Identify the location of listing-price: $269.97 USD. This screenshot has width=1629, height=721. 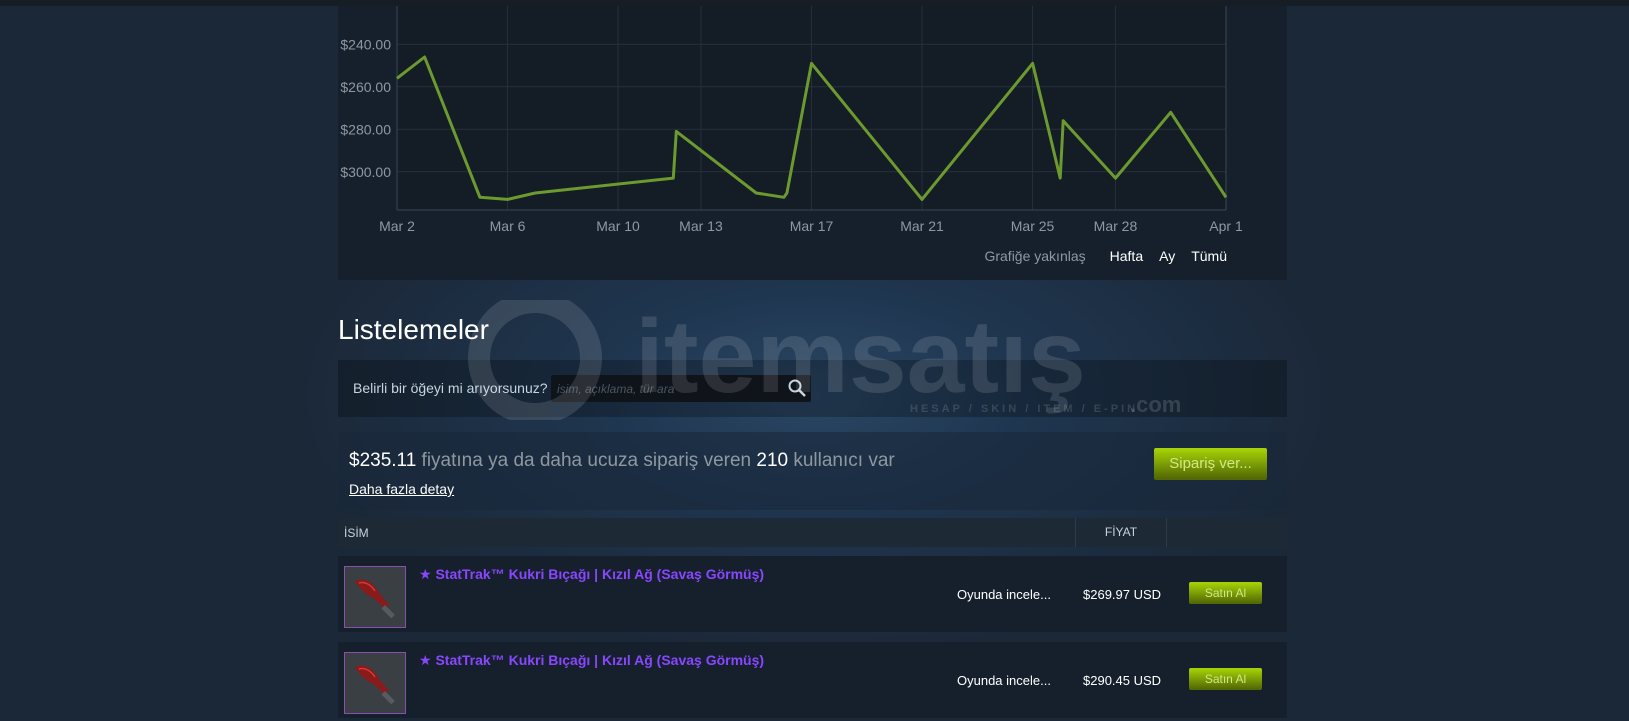
(1122, 594).